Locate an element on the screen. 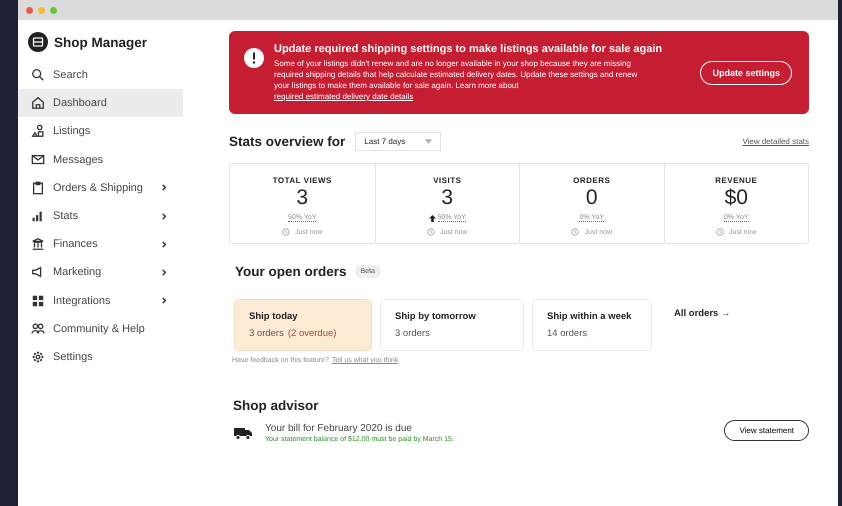 The image size is (842, 506). minimize-window-button is located at coordinates (41, 10).